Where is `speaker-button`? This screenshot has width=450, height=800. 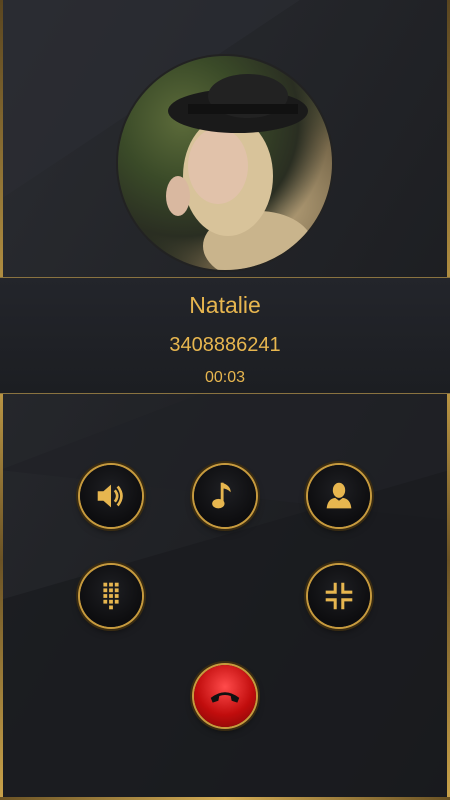 speaker-button is located at coordinates (111, 496).